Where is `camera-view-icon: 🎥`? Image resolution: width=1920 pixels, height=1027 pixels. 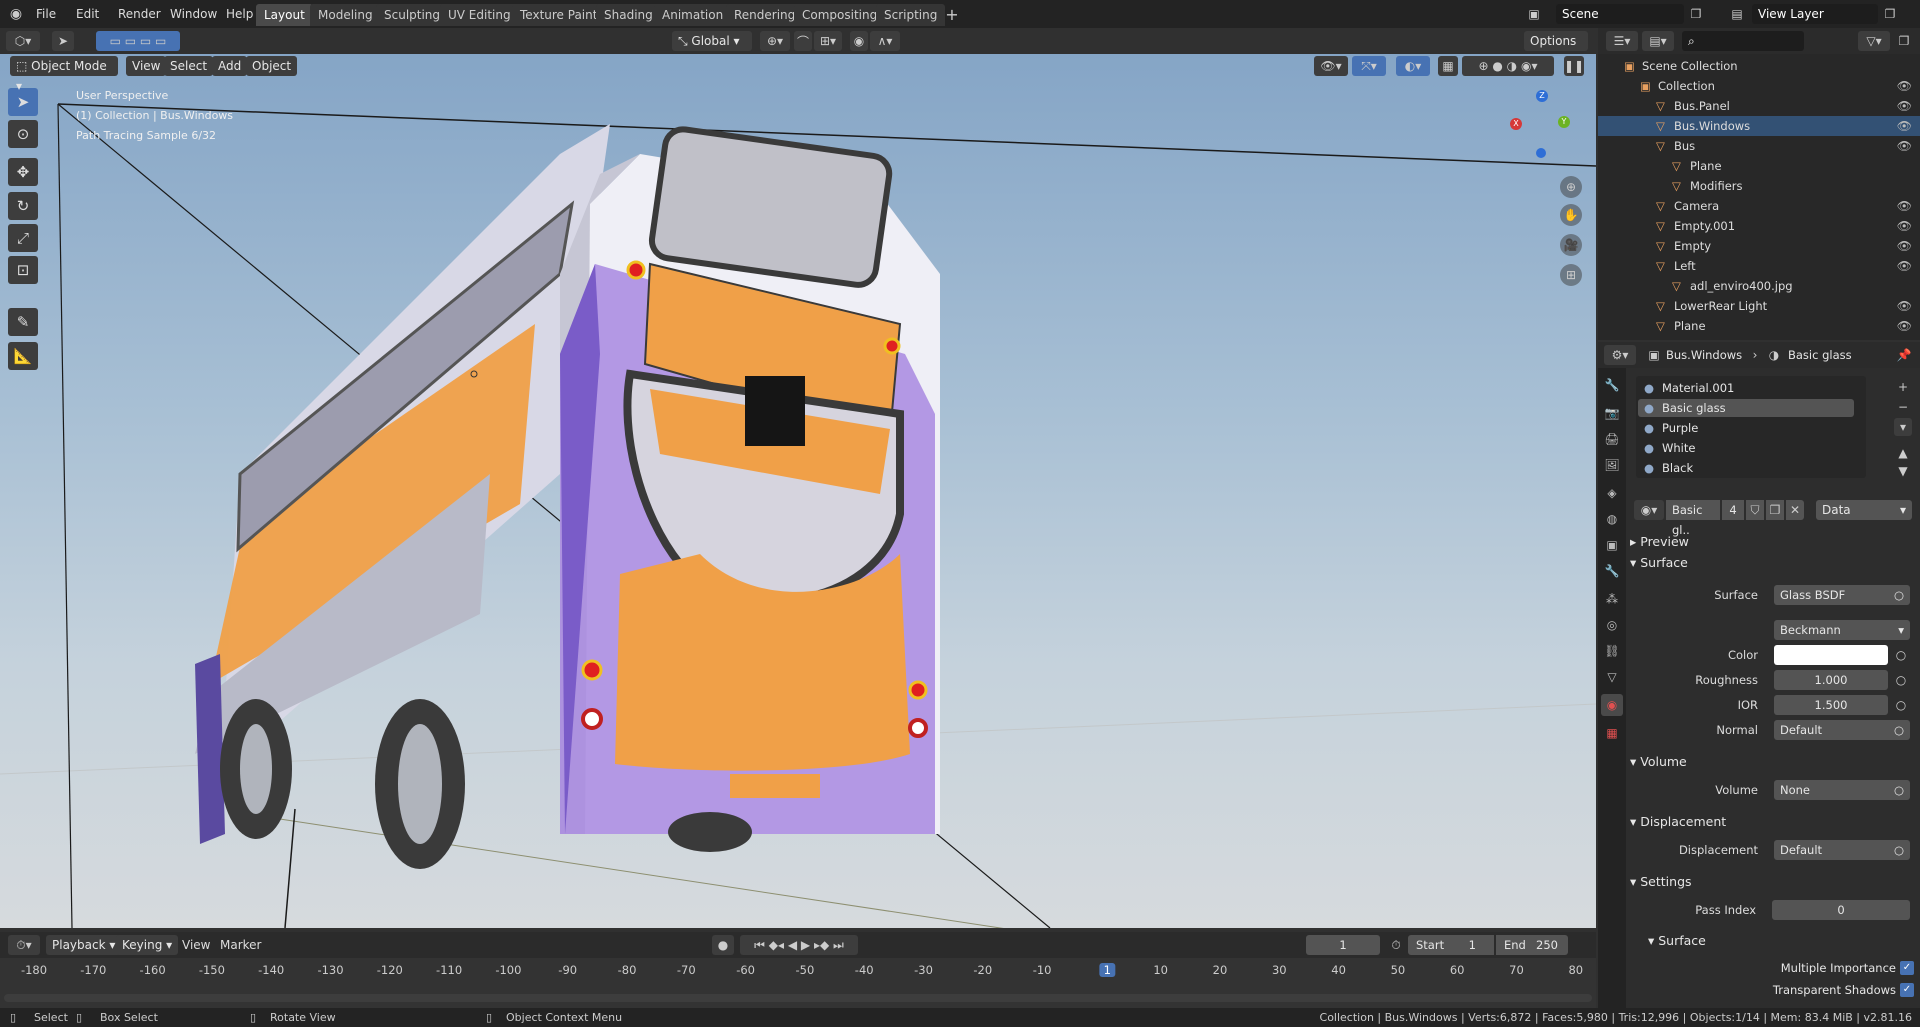
camera-view-icon: 🎥 is located at coordinates (1571, 245).